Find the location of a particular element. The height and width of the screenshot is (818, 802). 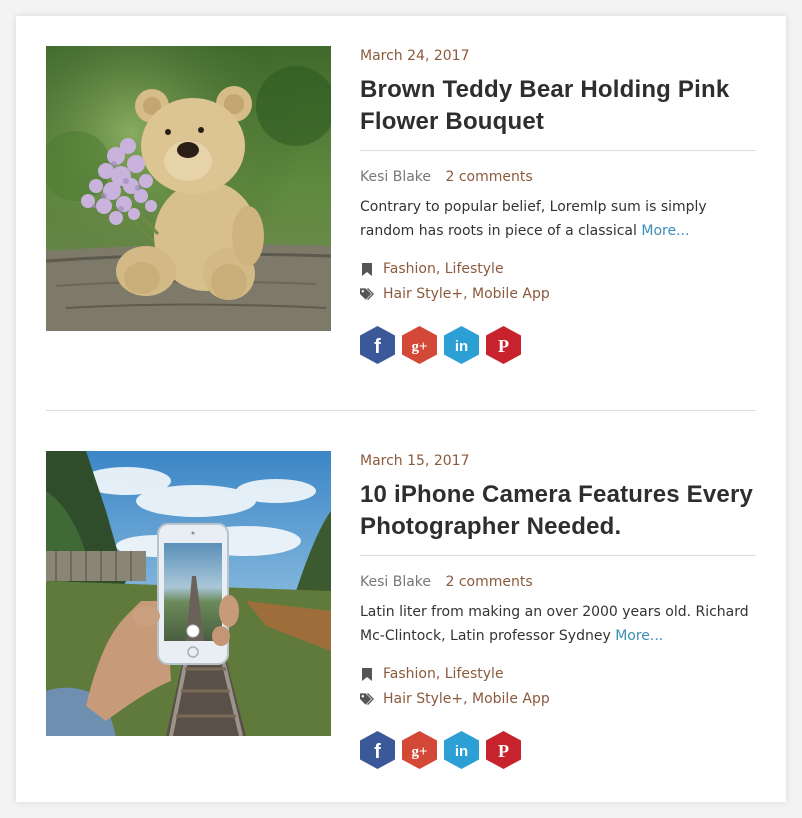

post-thumbnail-teddy-bear is located at coordinates (188, 188).